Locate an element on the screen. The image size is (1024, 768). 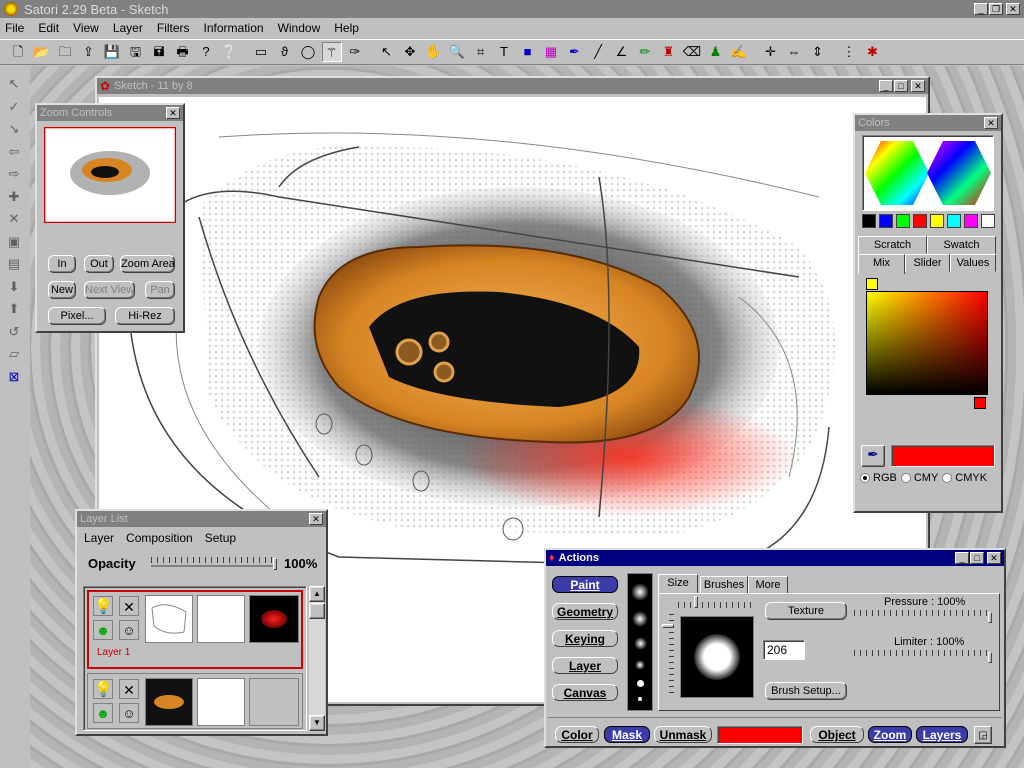
open-image-icon: 🗀 is located at coordinates (65, 52).